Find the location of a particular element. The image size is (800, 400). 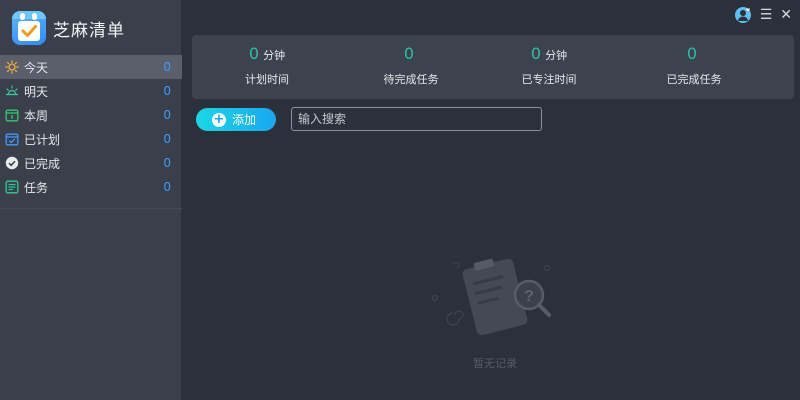

app-brand: 芝麻清单 is located at coordinates (68, 28).